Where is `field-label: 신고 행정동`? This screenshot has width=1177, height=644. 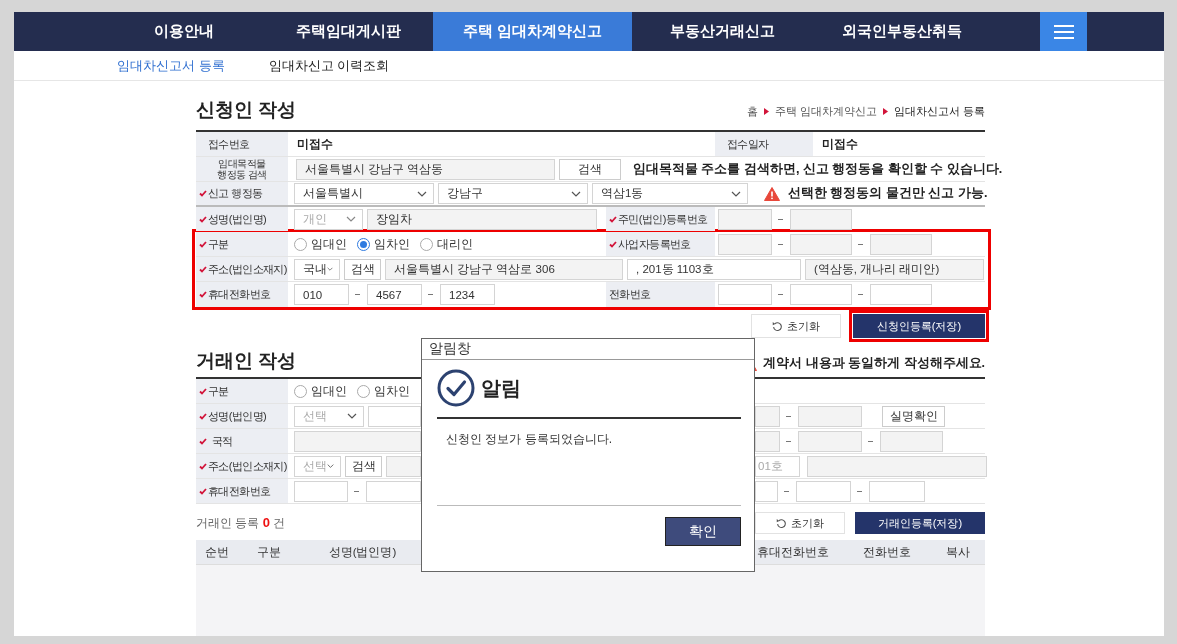
field-label: 신고 행정동 is located at coordinates (235, 193).